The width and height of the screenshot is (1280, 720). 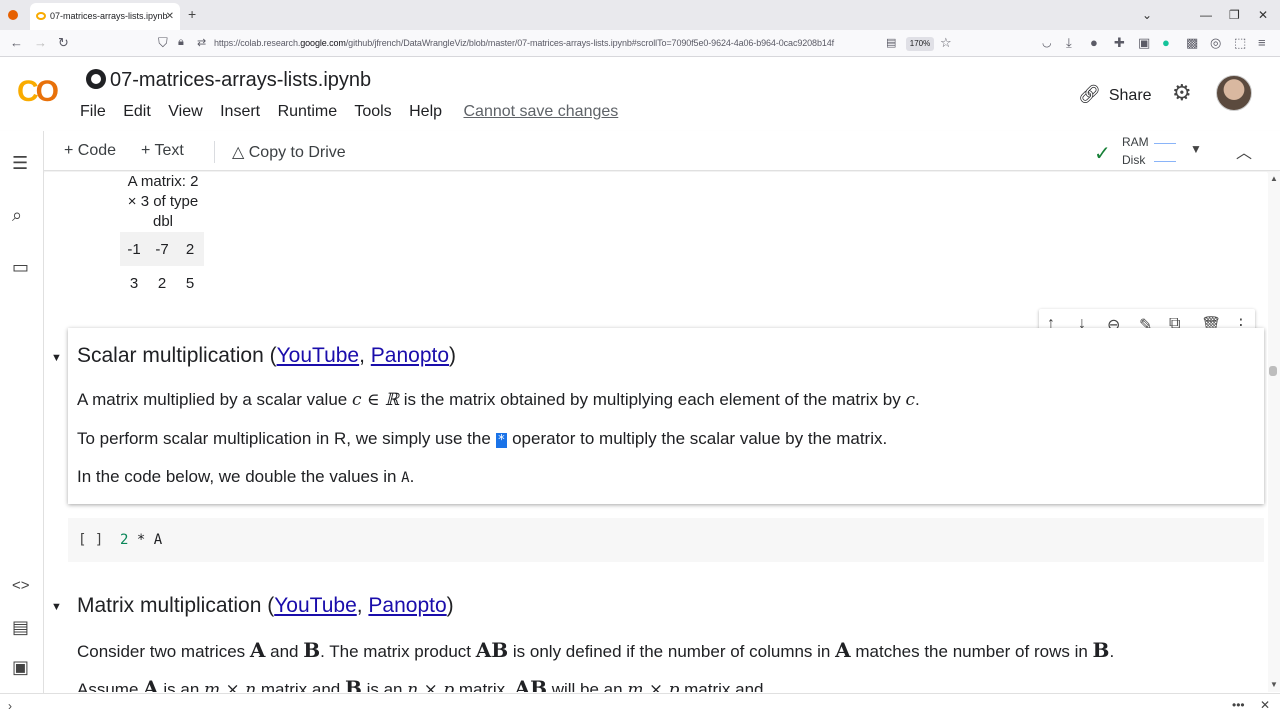 What do you see at coordinates (170, 16) in the screenshot?
I see `close-tab-icon: ✕` at bounding box center [170, 16].